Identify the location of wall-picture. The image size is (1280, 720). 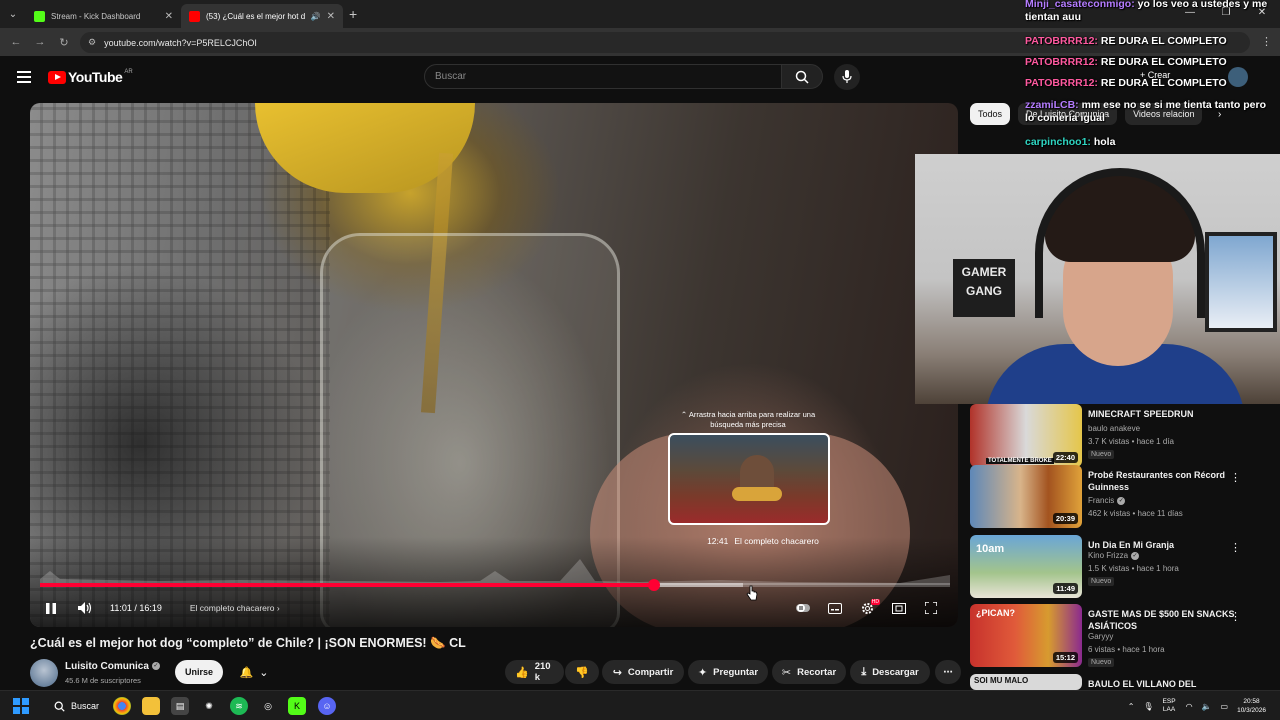
(1241, 282).